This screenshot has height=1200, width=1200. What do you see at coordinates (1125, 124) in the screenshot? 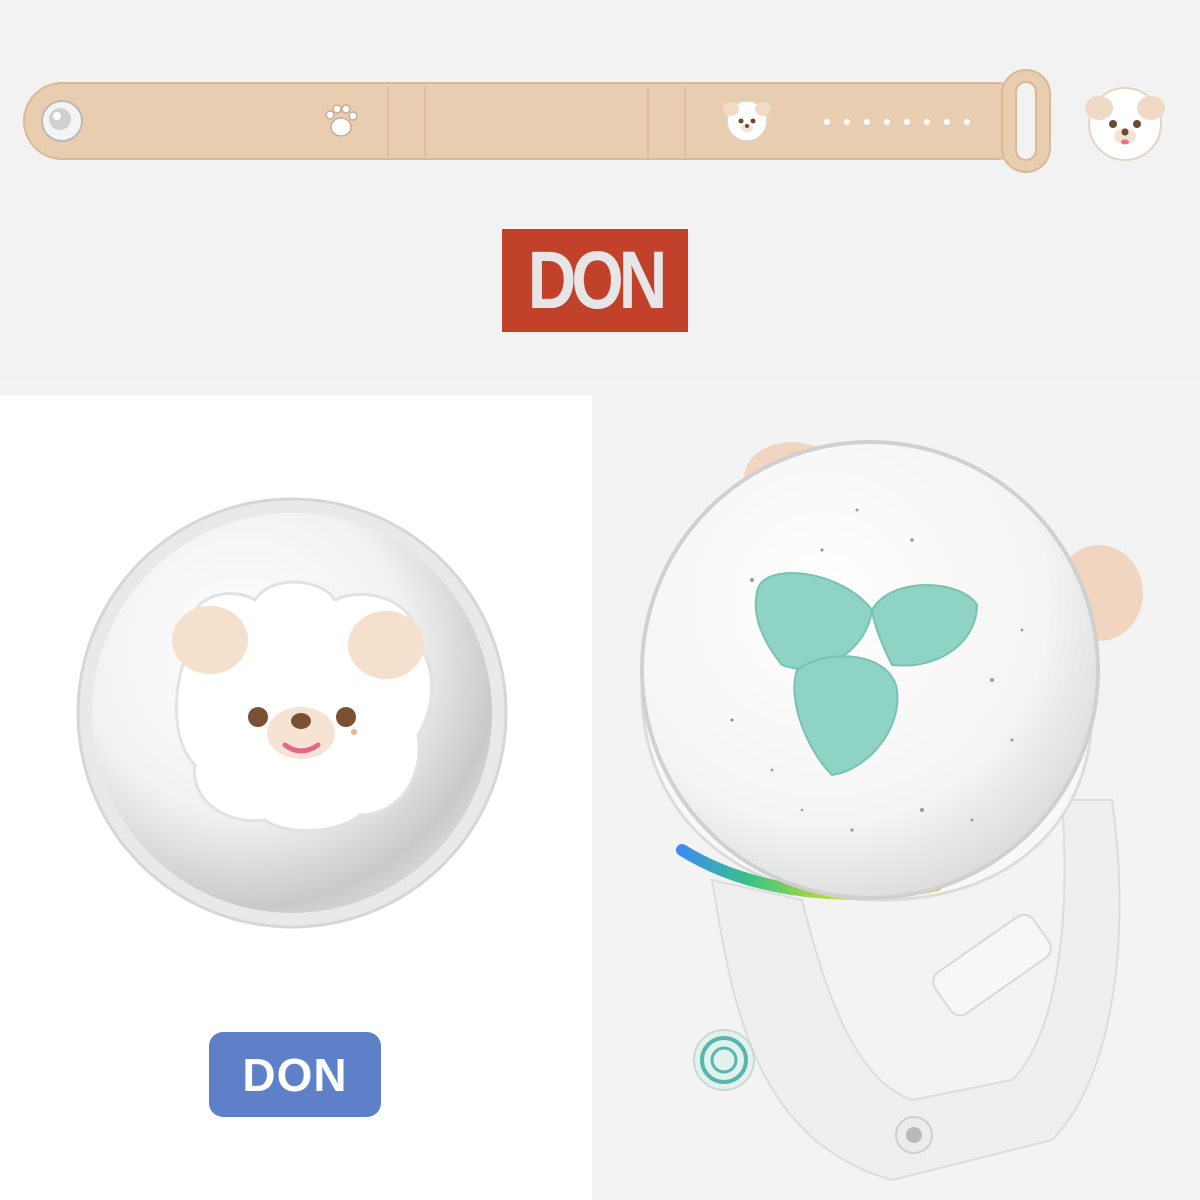
I see `puppy-charm` at bounding box center [1125, 124].